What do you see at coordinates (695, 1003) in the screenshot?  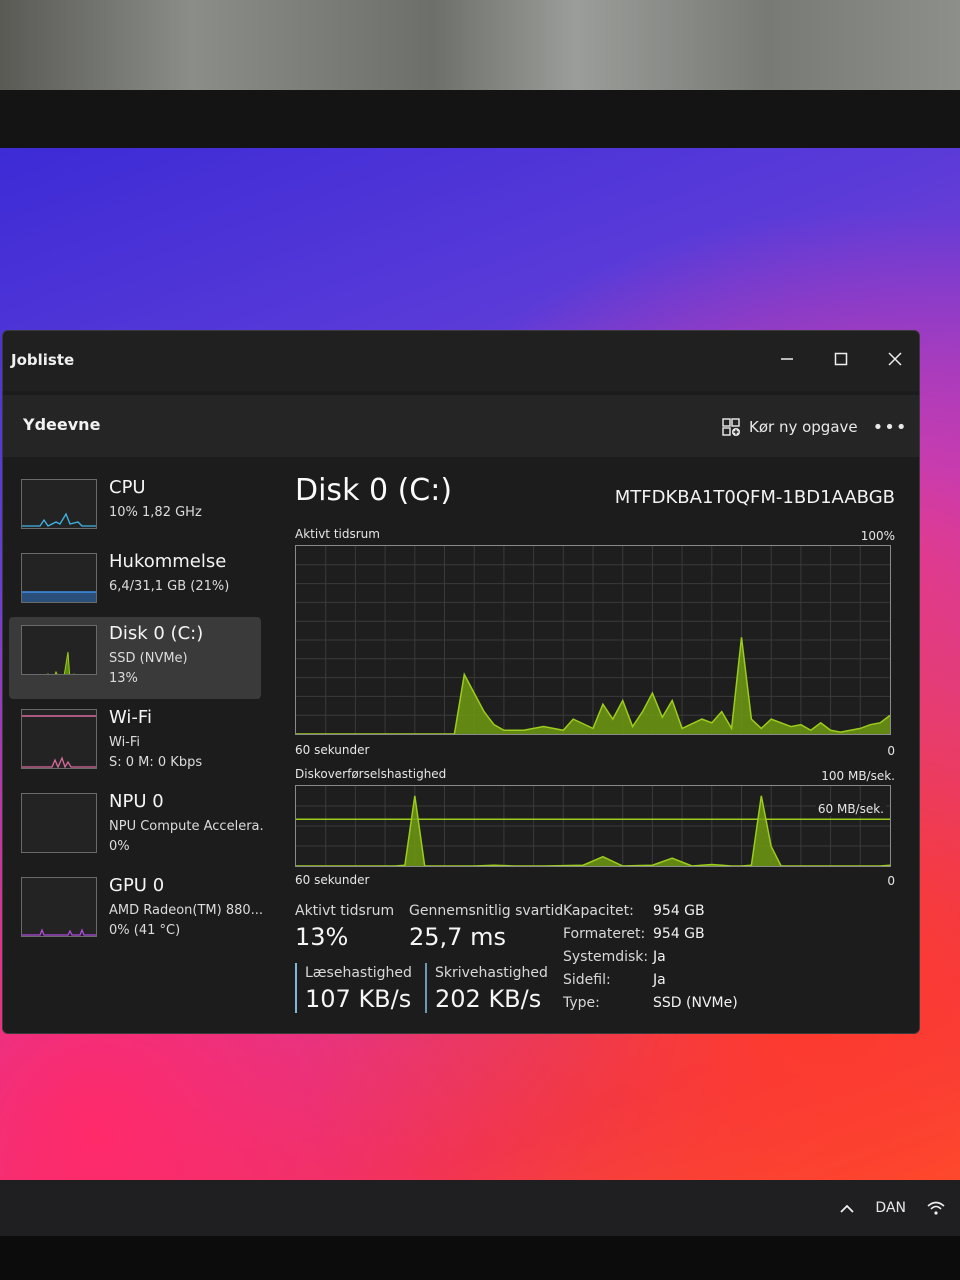 I see `type-value: SSD (NVMe)` at bounding box center [695, 1003].